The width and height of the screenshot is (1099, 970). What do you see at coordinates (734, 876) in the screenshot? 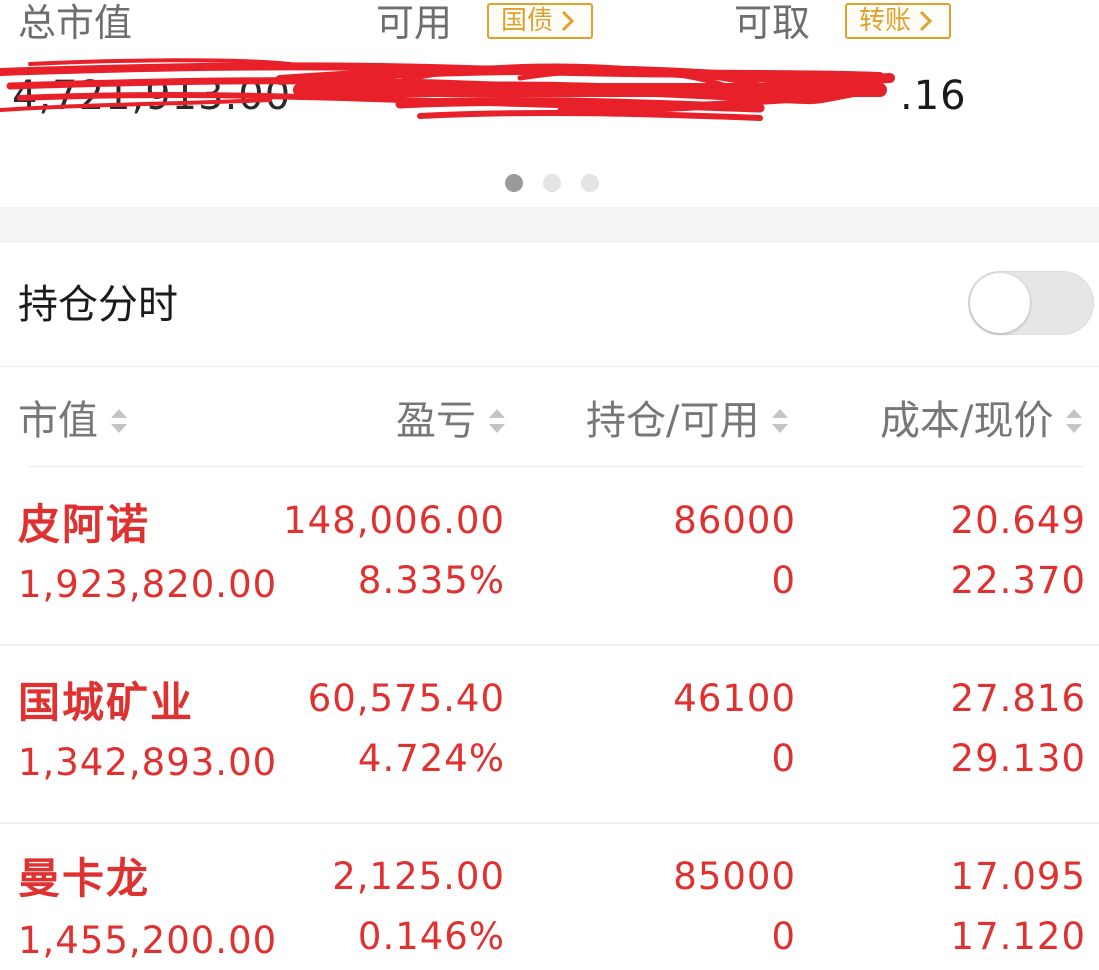
I see `holding-qty: 85000` at bounding box center [734, 876].